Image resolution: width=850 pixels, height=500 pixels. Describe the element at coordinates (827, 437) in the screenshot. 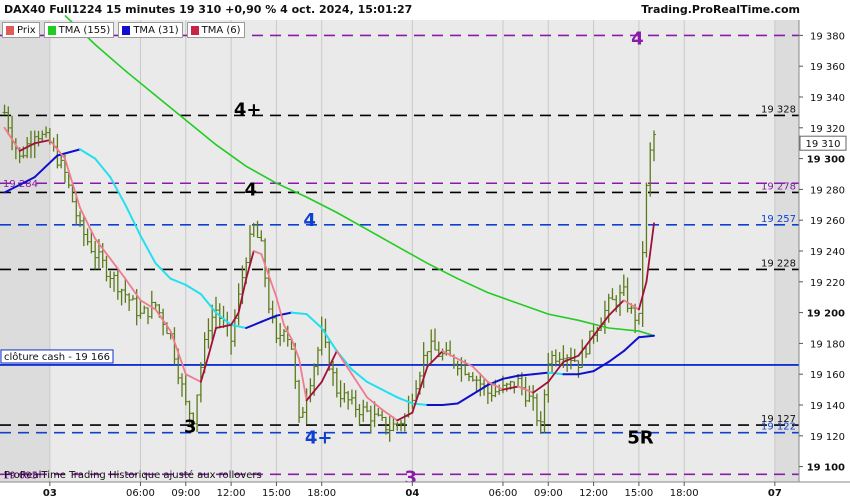

I see `price-tick-label: 19 120` at that location.